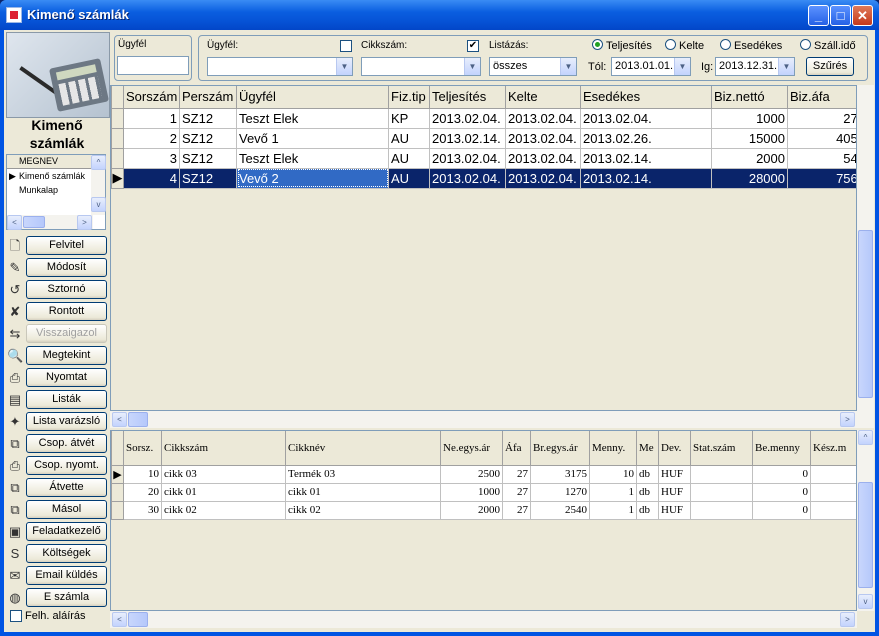 The height and width of the screenshot is (636, 879). I want to click on email-küldés-button-row: ✉ Email küldés, so click(56, 576).